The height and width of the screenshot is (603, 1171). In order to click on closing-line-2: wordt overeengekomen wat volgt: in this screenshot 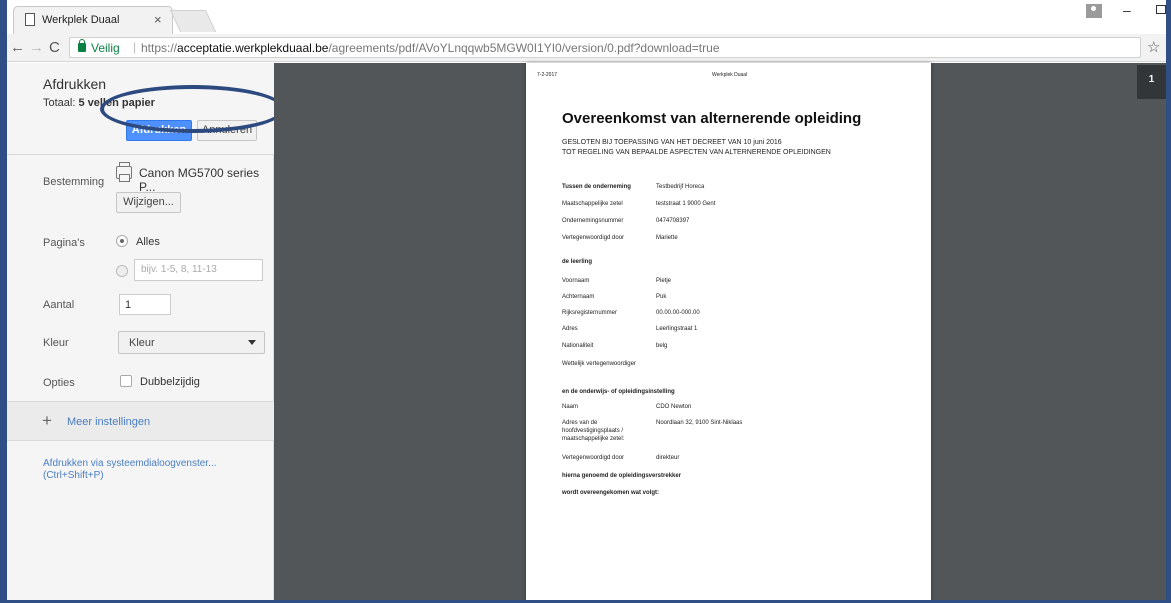, I will do `click(611, 493)`.